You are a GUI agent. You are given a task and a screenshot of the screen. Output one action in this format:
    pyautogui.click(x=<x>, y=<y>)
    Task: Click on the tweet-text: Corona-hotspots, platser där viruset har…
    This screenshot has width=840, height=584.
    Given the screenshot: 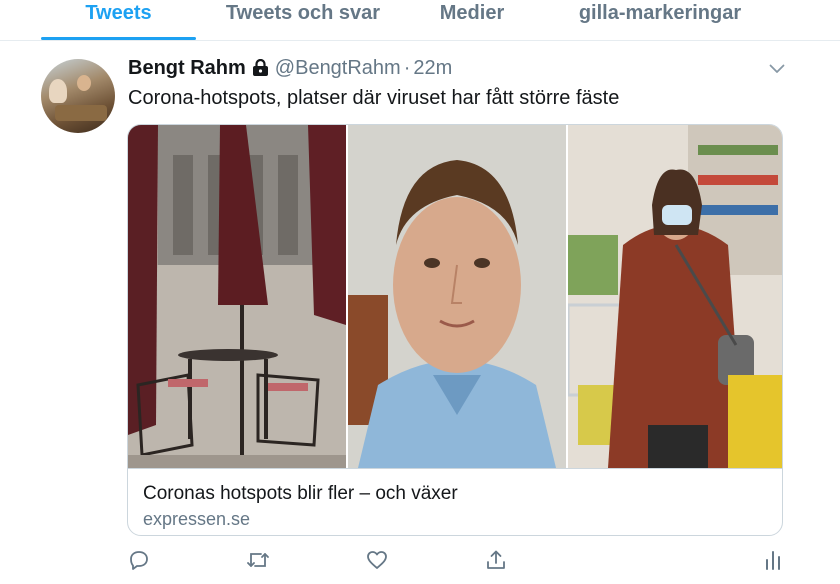 What is the action you would take?
    pyautogui.click(x=374, y=98)
    